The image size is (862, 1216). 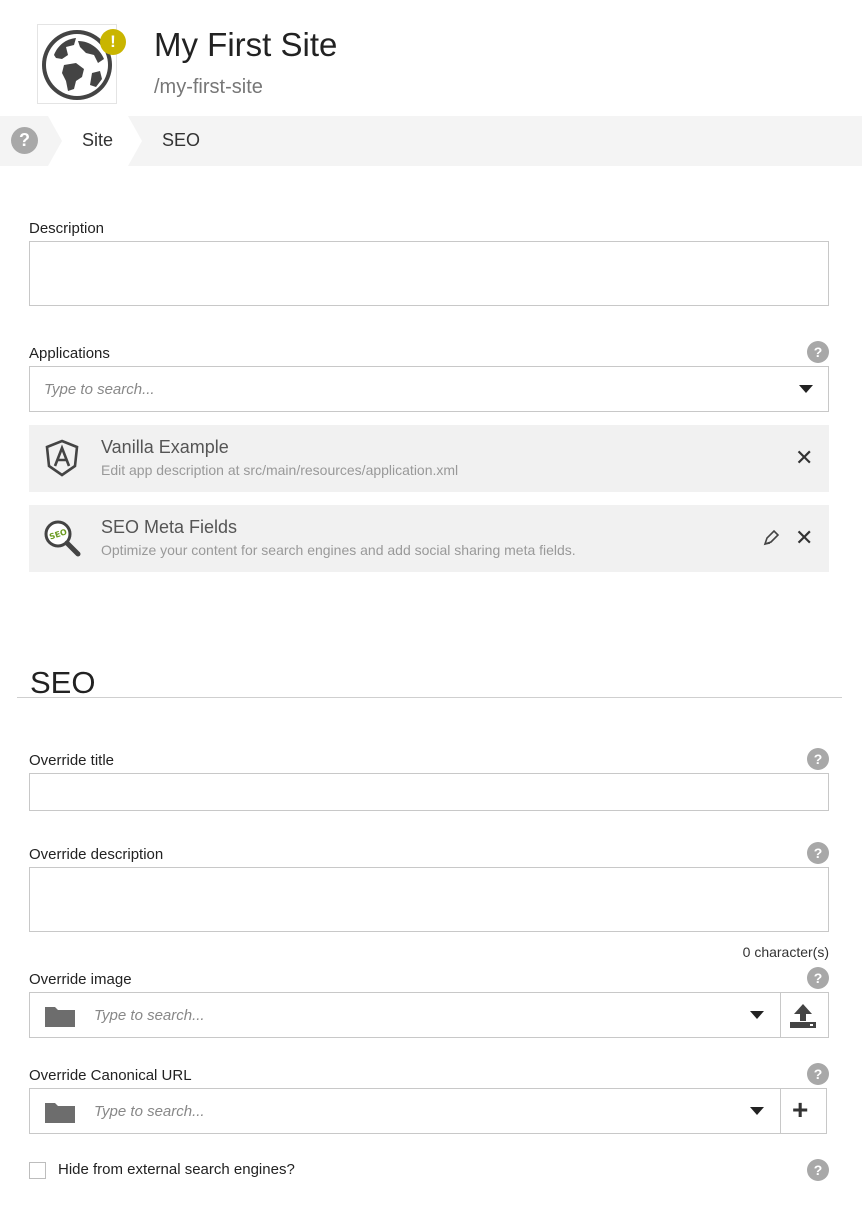 I want to click on upload-icon, so click(x=803, y=1016).